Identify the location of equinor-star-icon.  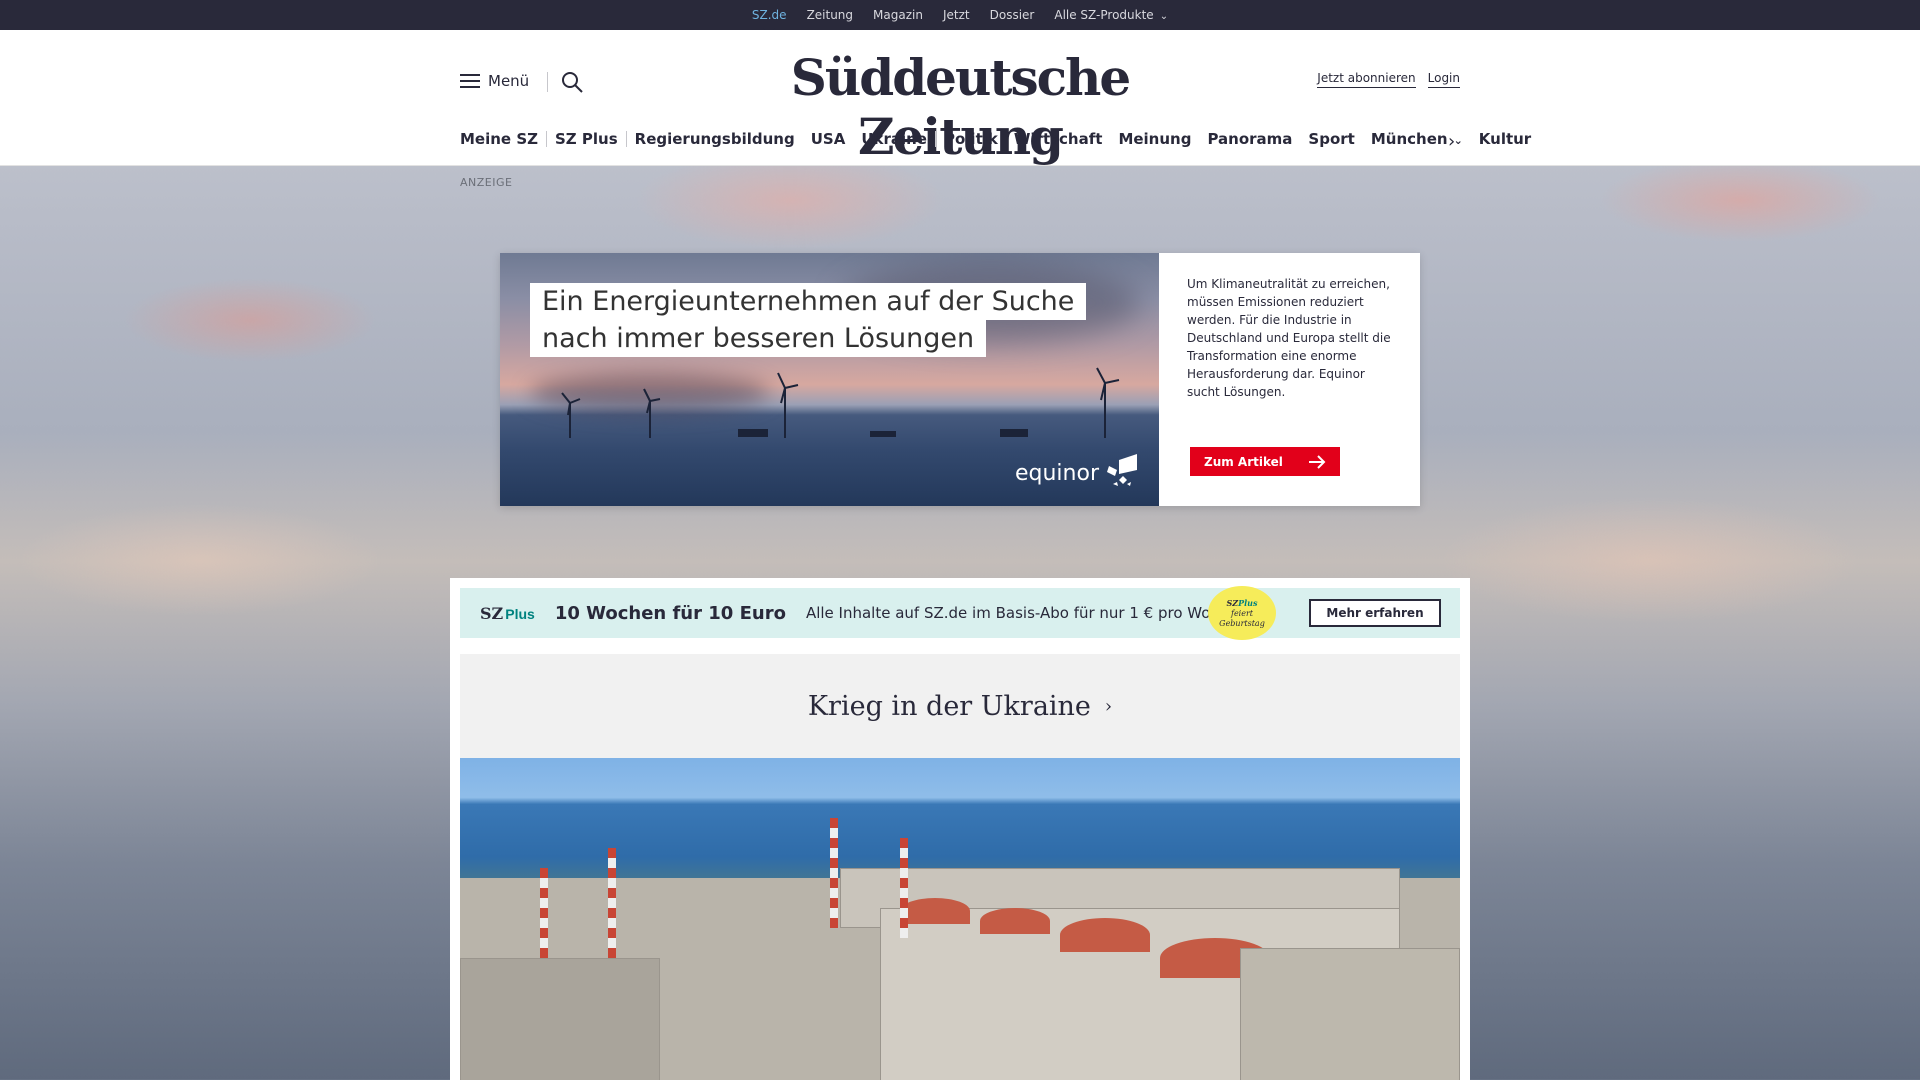
(1122, 470).